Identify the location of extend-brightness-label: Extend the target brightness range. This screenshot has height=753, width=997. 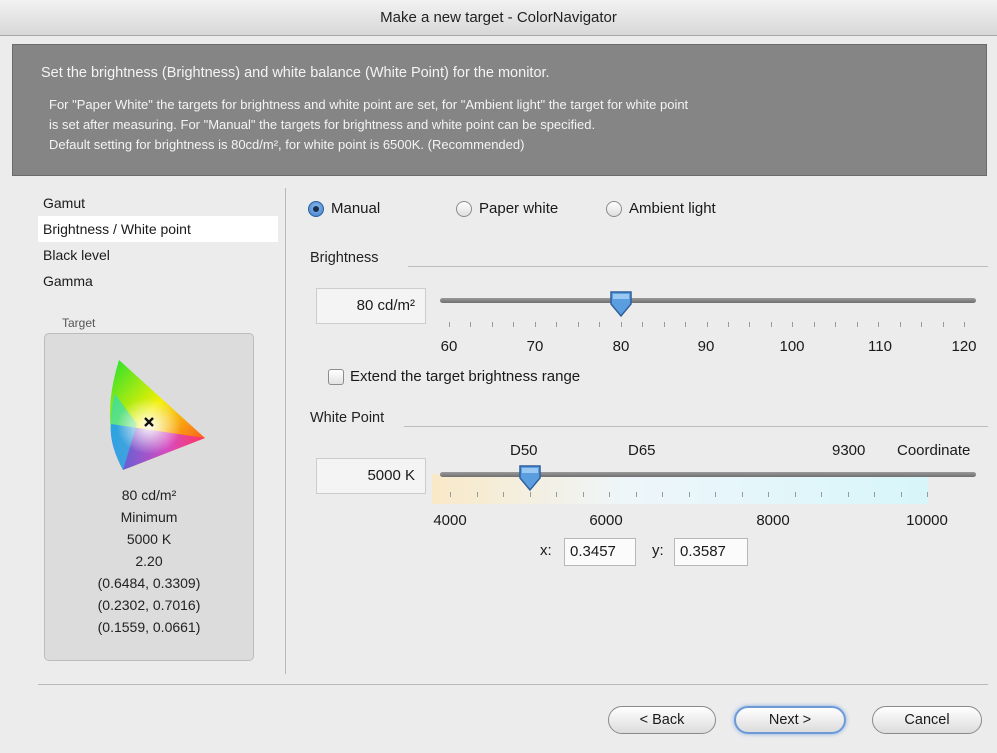
(465, 376).